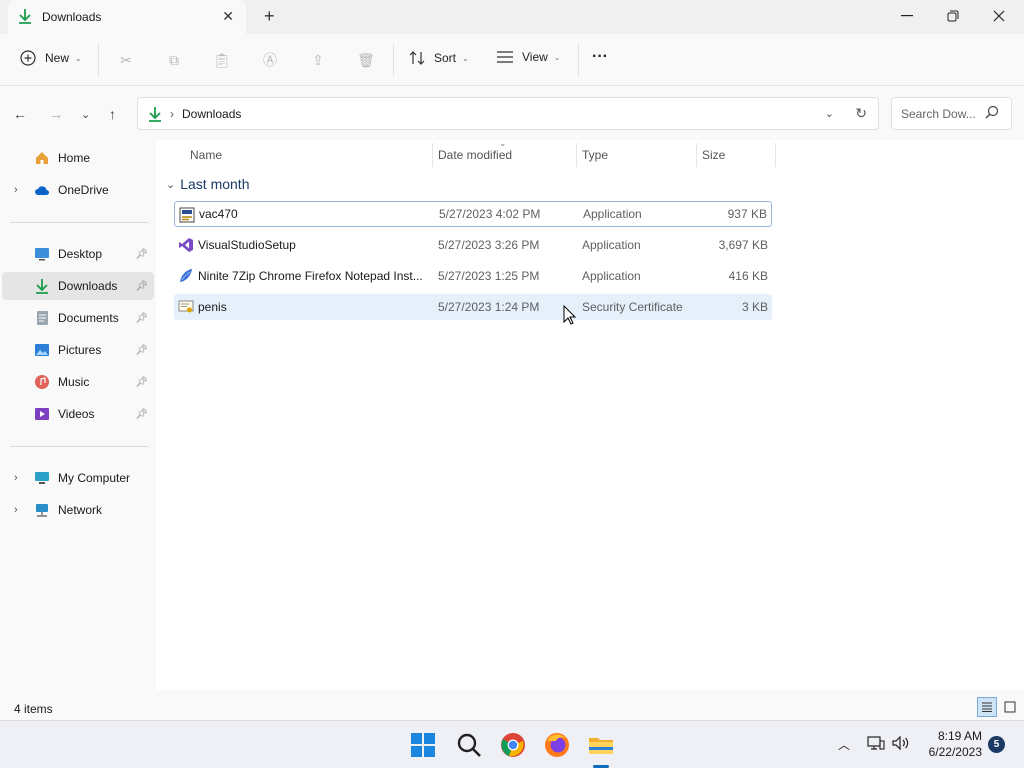 The height and width of the screenshot is (768, 1024). Describe the element at coordinates (424, 746) in the screenshot. I see `start-icon` at that location.